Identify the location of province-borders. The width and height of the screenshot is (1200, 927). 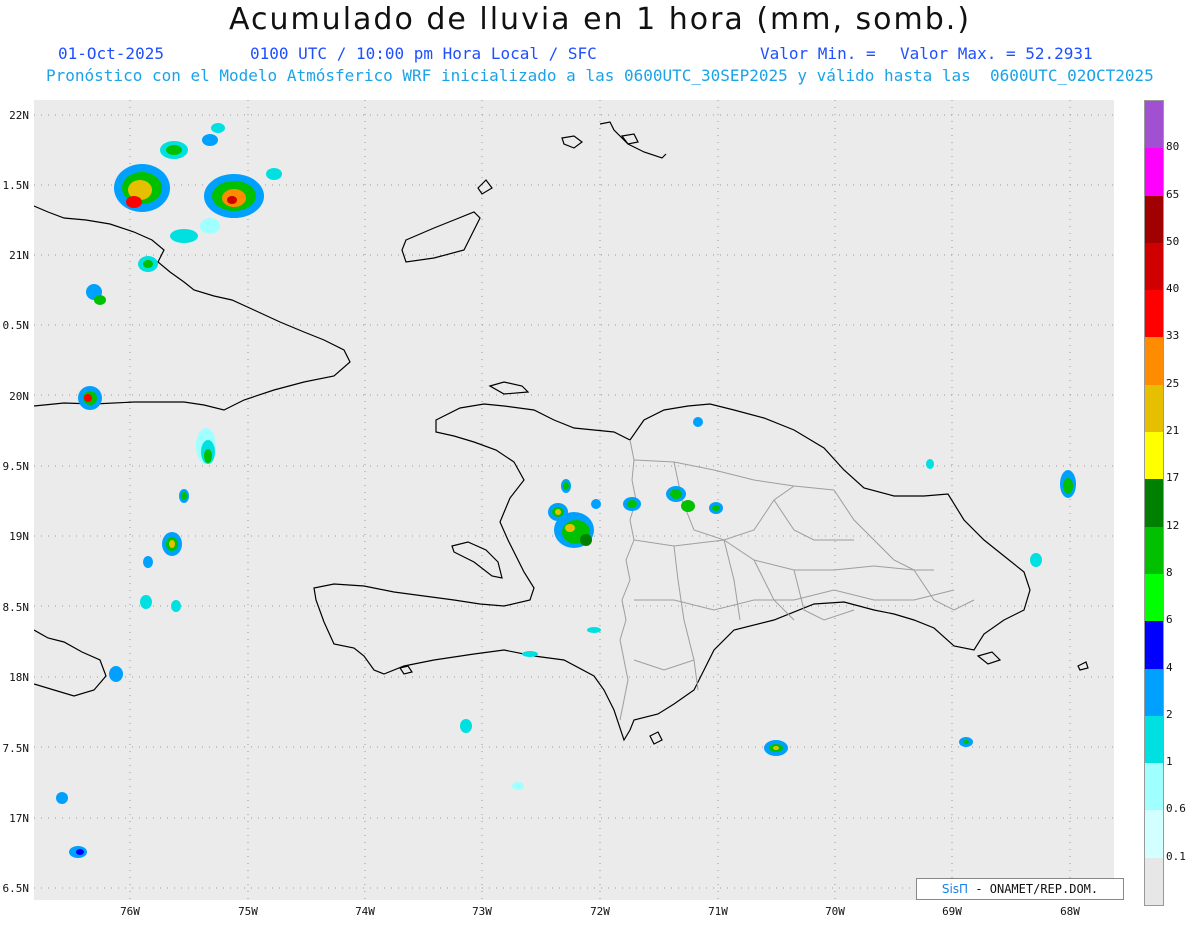
(797, 580).